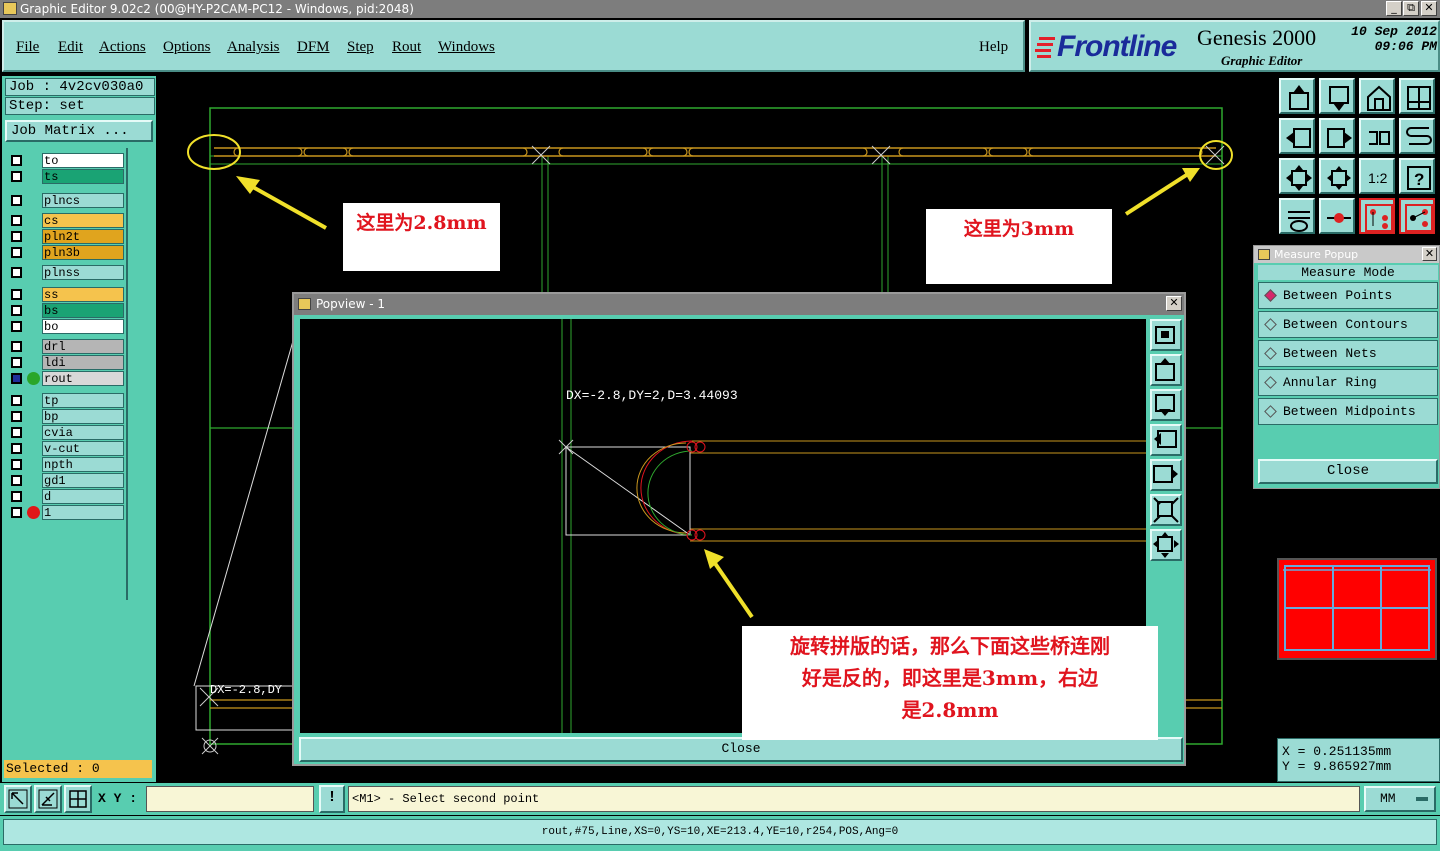 Image resolution: width=1440 pixels, height=851 pixels. I want to click on measure-option-between-nets: Between Nets, so click(1348, 353).